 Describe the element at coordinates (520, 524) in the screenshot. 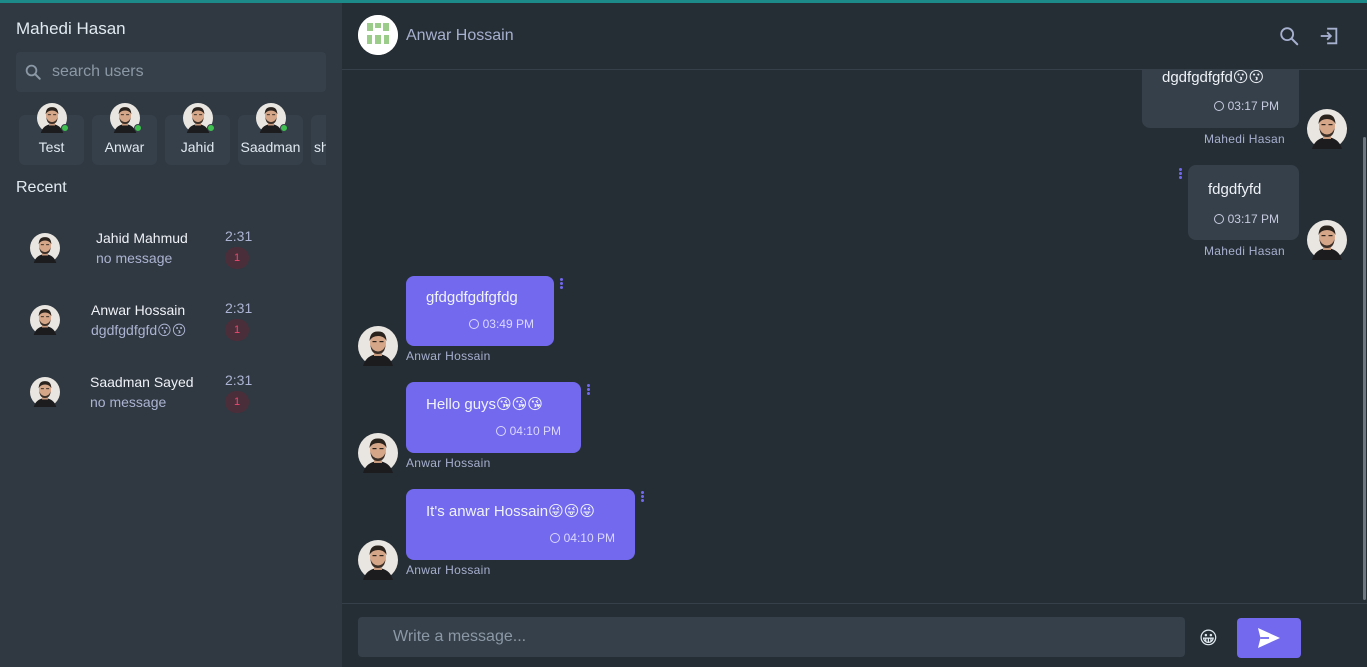

I see `message-bubble: It's anwar Hossain😜😜😜 04:10 PM` at that location.